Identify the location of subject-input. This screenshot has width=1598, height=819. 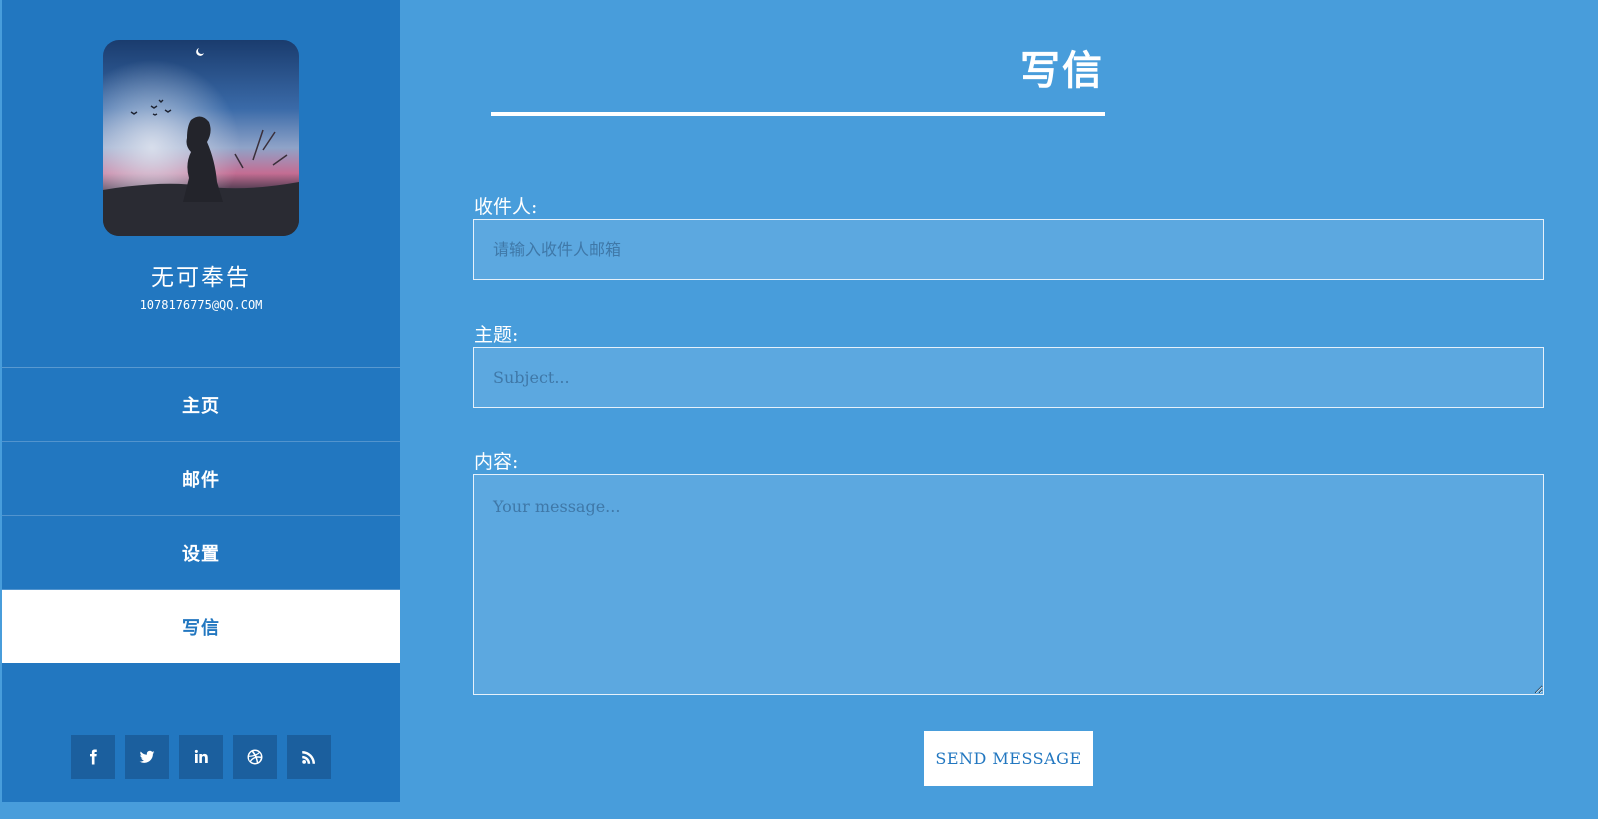
(1008, 377).